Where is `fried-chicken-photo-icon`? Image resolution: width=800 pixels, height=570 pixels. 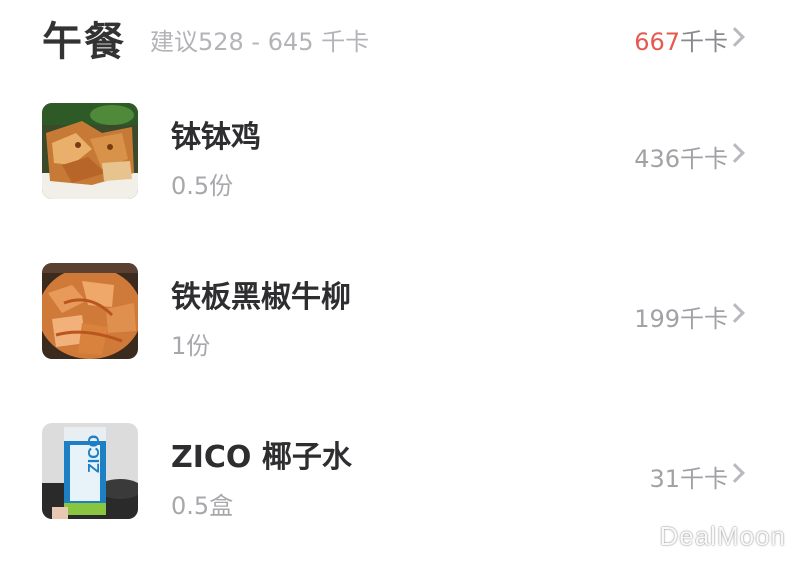
fried-chicken-photo-icon is located at coordinates (90, 151).